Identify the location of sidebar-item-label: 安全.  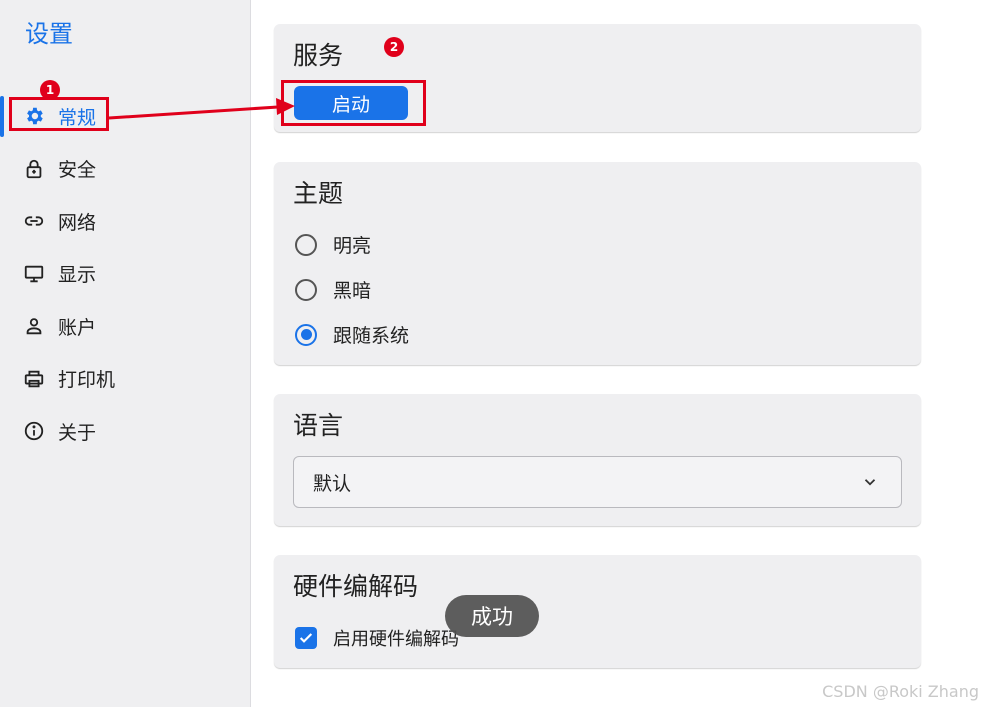
(77, 170).